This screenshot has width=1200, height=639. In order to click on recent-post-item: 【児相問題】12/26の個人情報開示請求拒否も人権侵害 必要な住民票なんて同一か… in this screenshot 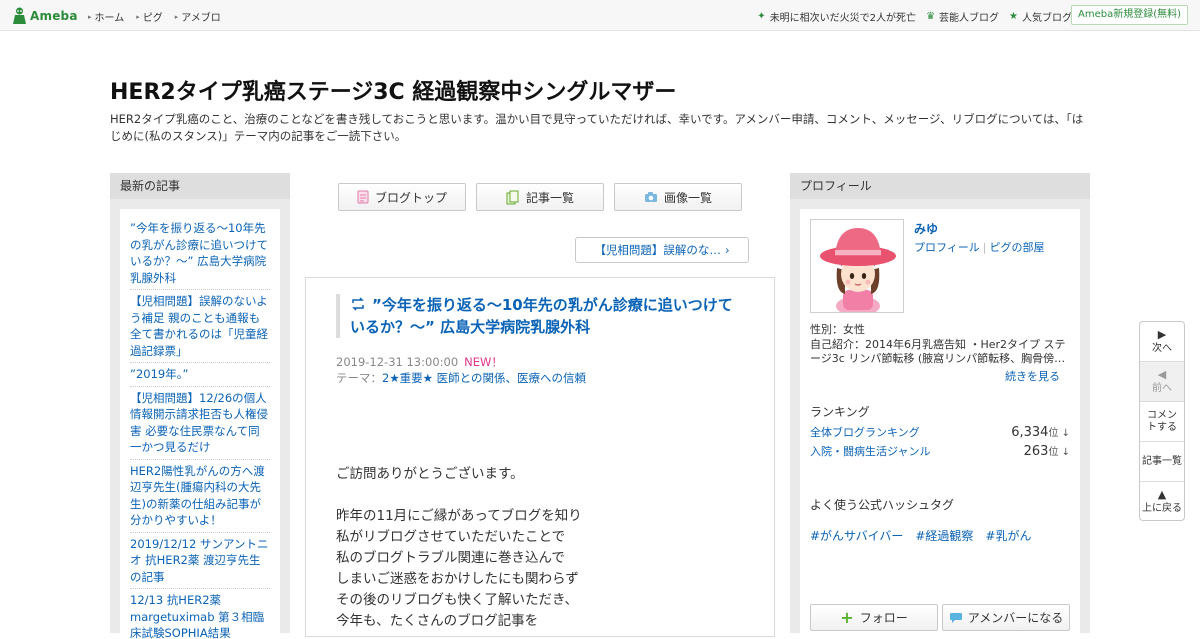, I will do `click(200, 423)`.